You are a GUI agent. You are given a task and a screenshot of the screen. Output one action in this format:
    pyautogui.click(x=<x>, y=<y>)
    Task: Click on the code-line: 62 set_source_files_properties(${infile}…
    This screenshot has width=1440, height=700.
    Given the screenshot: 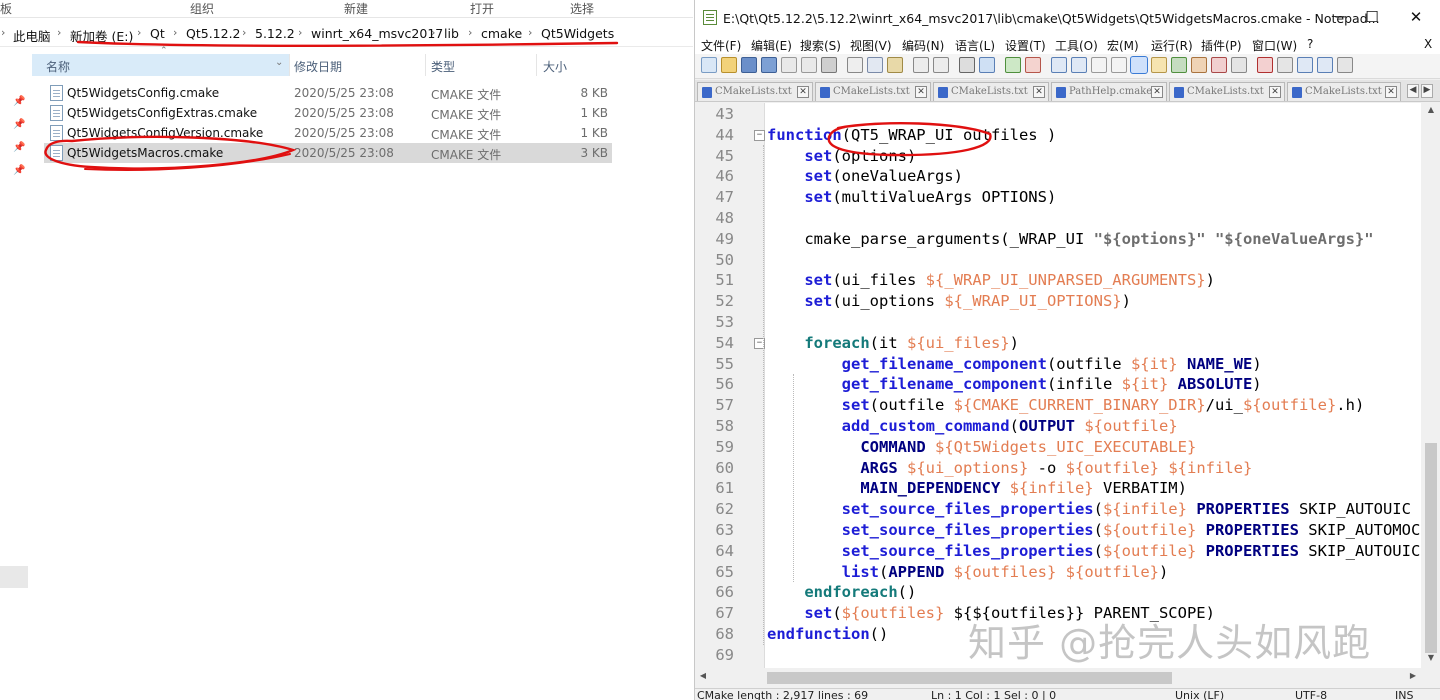 What is the action you would take?
    pyautogui.click(x=1067, y=509)
    